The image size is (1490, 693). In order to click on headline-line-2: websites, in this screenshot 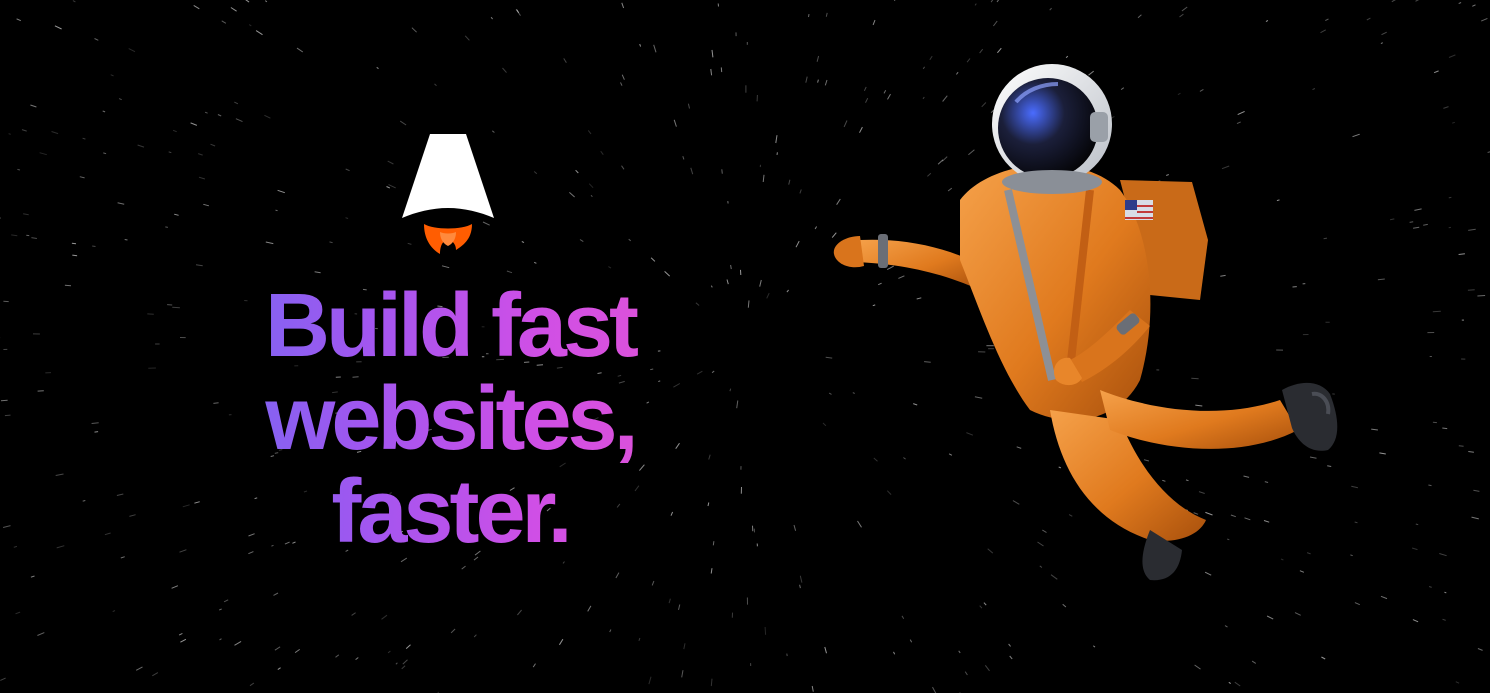, I will do `click(450, 419)`.